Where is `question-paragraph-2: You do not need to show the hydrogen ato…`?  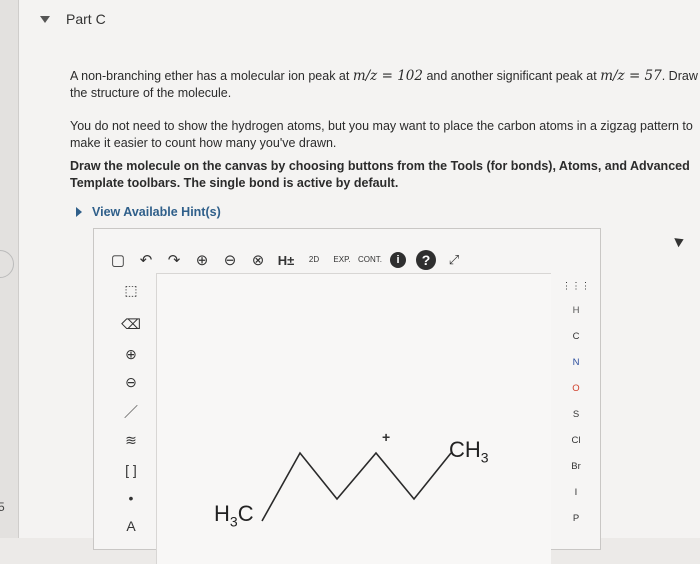
question-paragraph-2: You do not need to show the hydrogen ato… is located at coordinates (385, 135).